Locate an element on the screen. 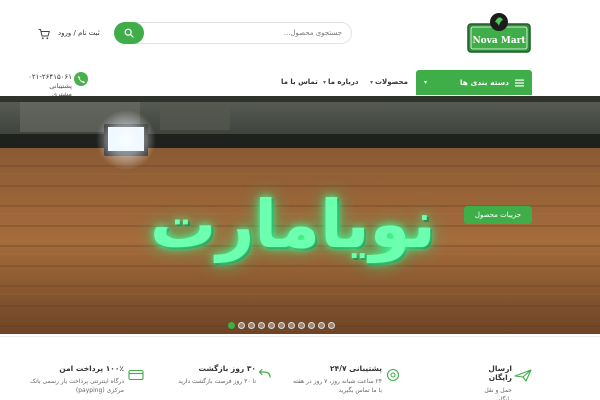 The image size is (600, 400). feature-free-shipping: ارسال رایگان حمل و نقل رایگان is located at coordinates (491, 382).